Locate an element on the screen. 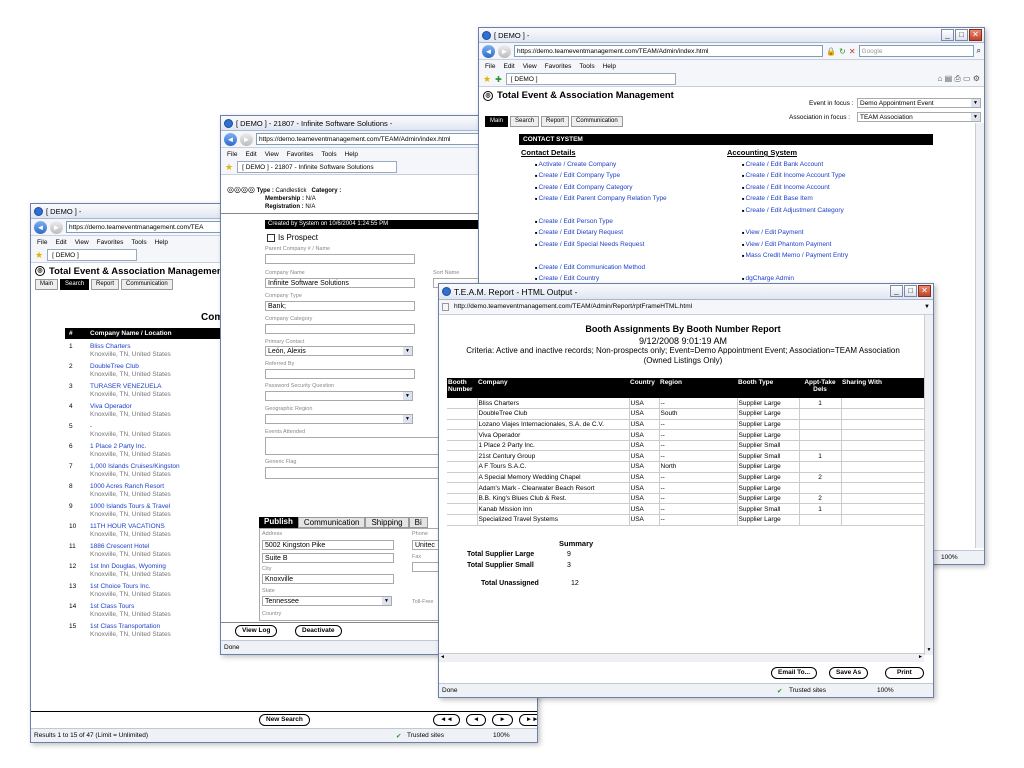 The width and height of the screenshot is (1024, 768). forward-icon: ► is located at coordinates (246, 139).